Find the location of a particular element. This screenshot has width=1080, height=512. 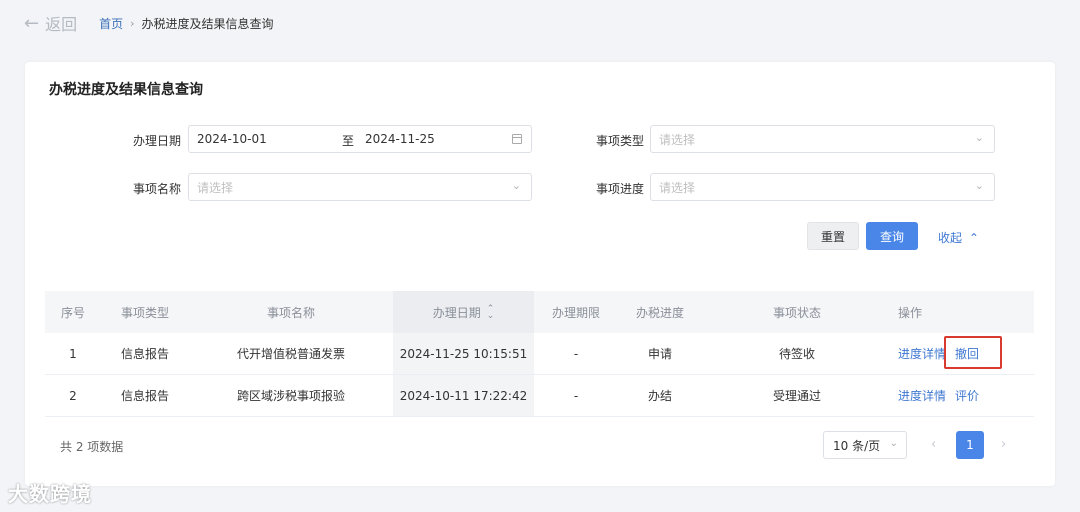

collapse-toggle: 收起 ⌃ is located at coordinates (958, 237).